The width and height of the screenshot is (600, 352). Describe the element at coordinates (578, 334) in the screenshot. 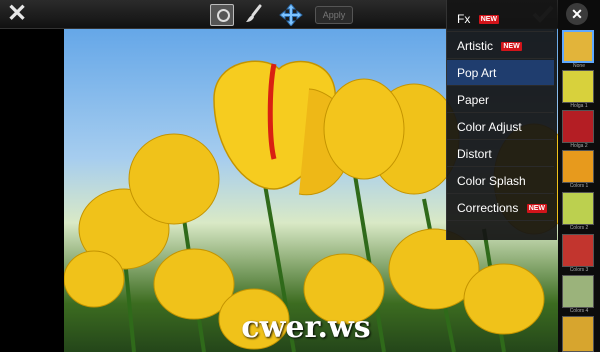

I see `preset-thumb-more` at that location.